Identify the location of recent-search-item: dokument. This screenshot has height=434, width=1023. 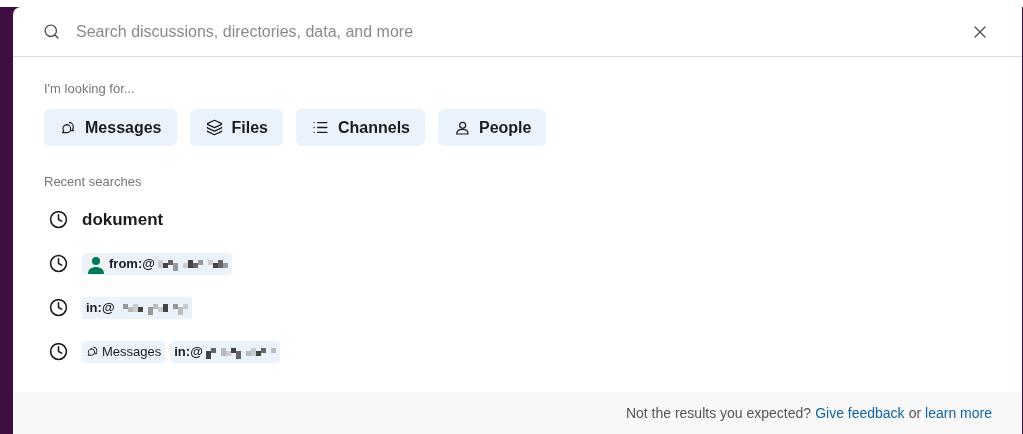
(123, 219).